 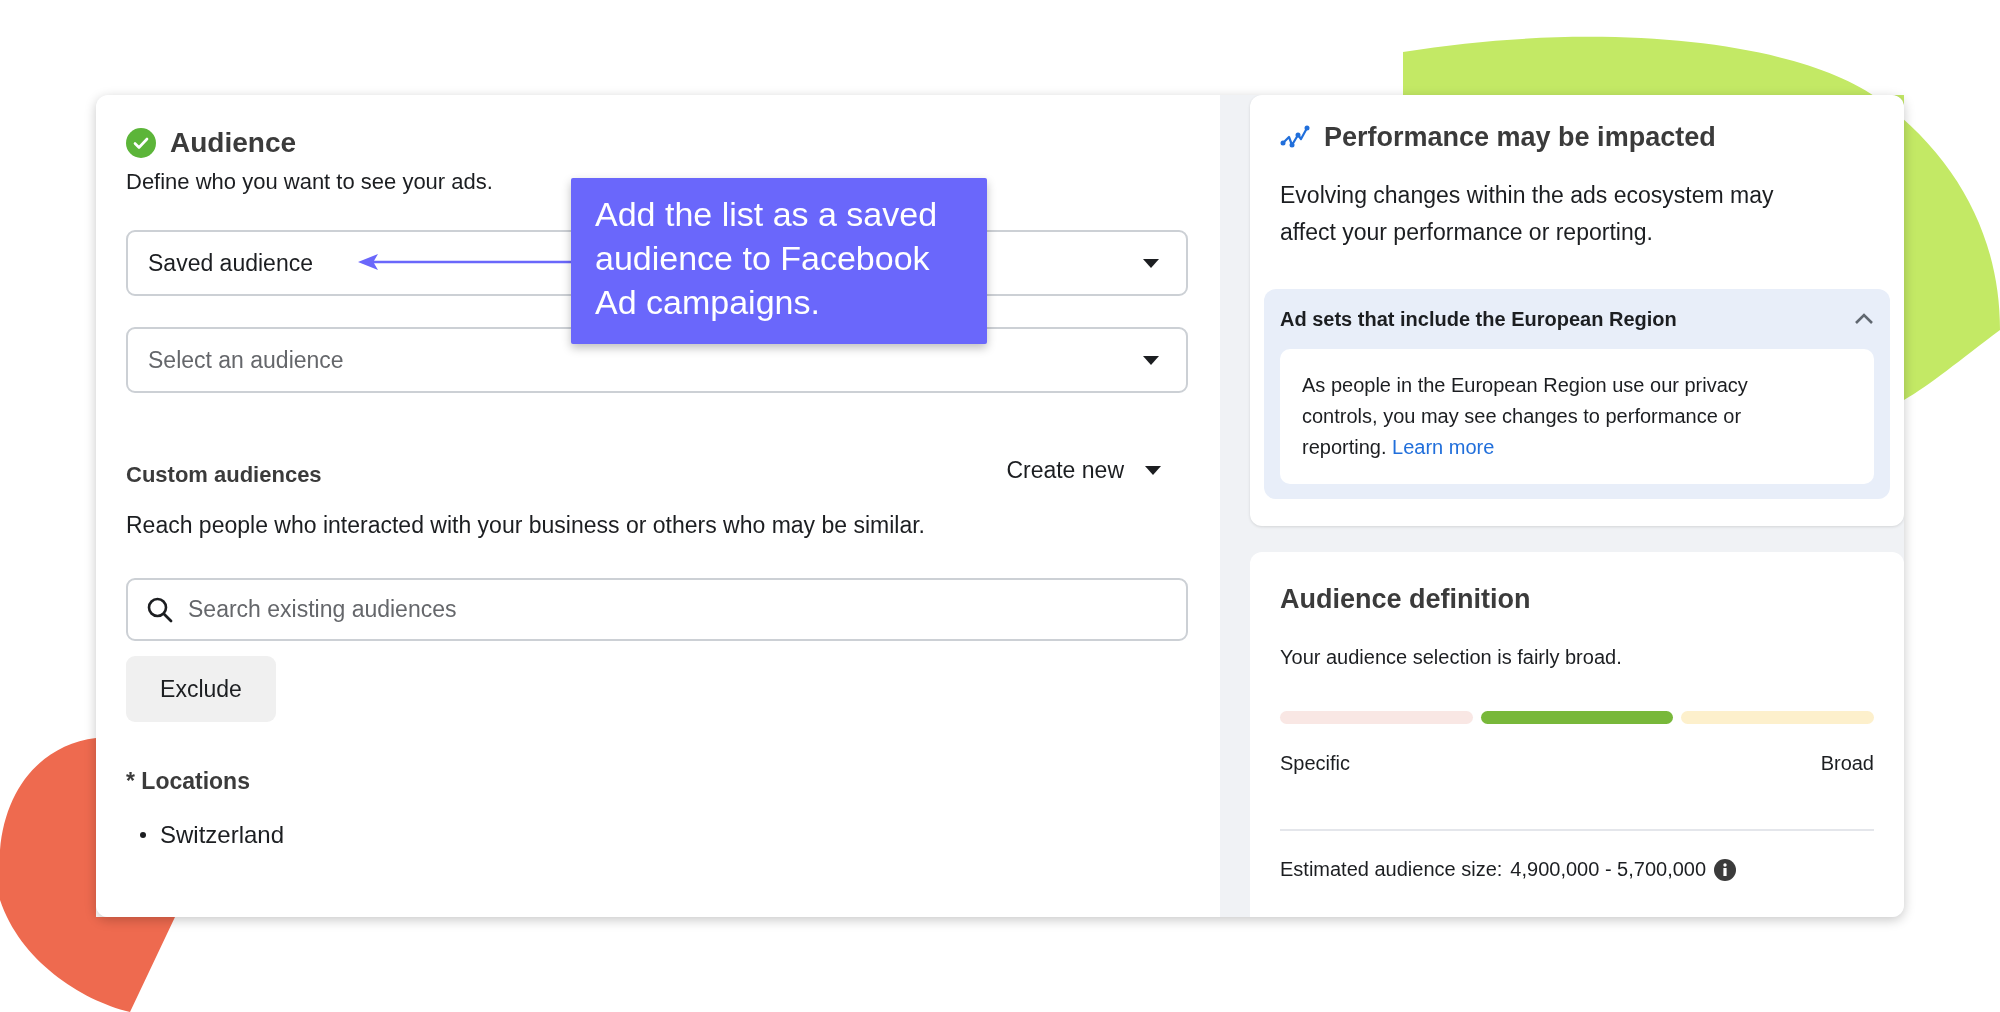 I want to click on card-description: Evolving changes within the ads ecosystem may affect your performance or reporting., so click(x=1527, y=214).